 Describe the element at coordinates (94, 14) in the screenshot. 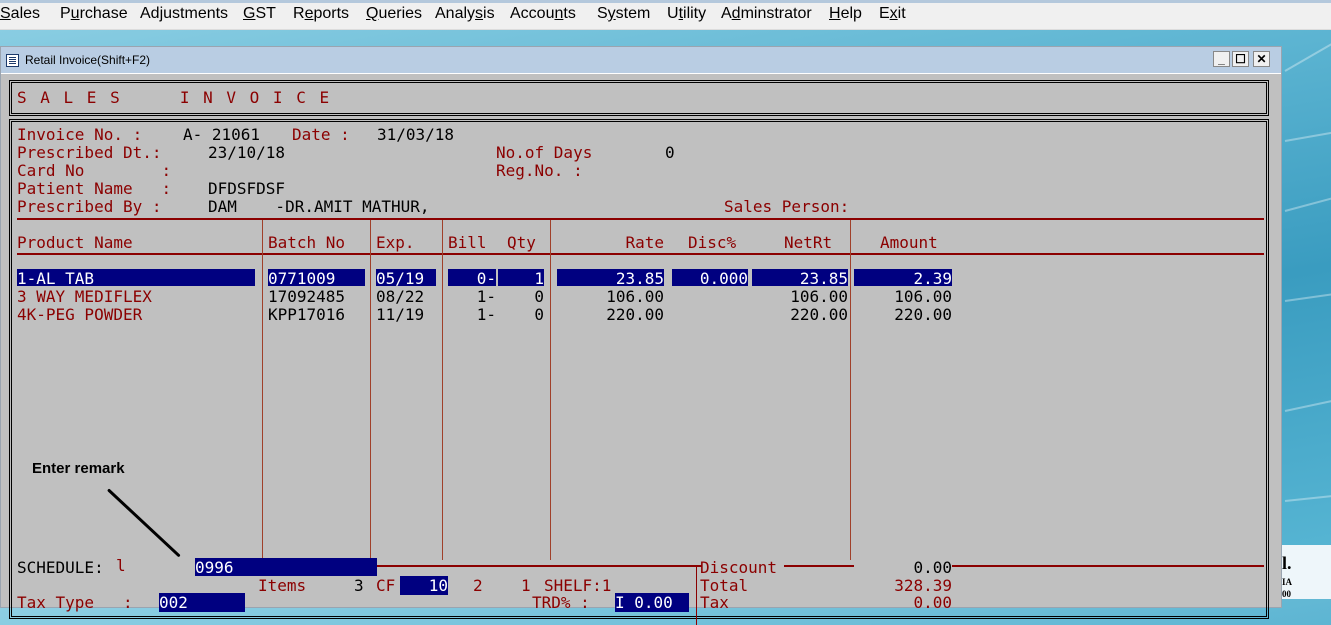

I see `menu-purchase: Purchase` at that location.